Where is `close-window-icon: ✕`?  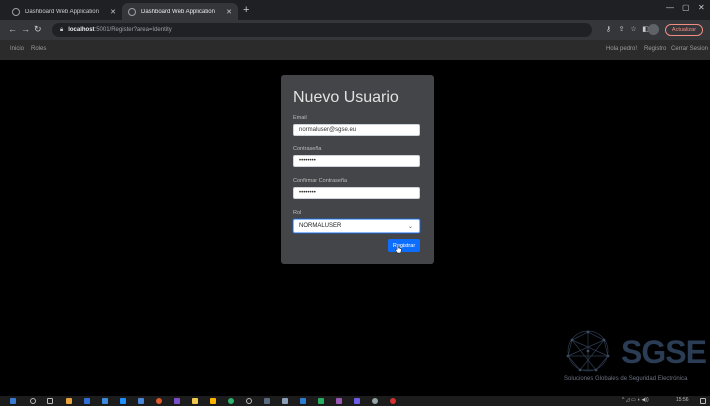
close-window-icon: ✕ is located at coordinates (701, 7).